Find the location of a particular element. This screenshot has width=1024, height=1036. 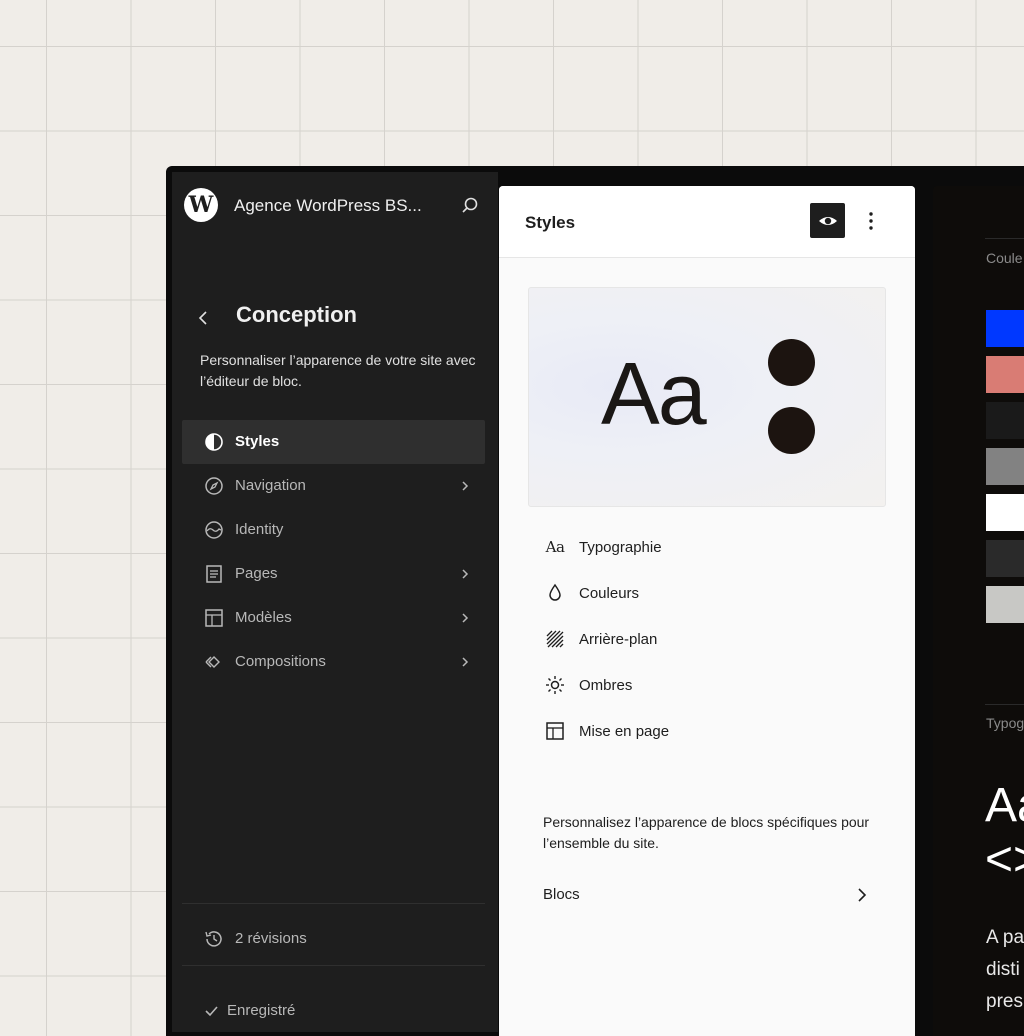

eye-icon is located at coordinates (827, 220).